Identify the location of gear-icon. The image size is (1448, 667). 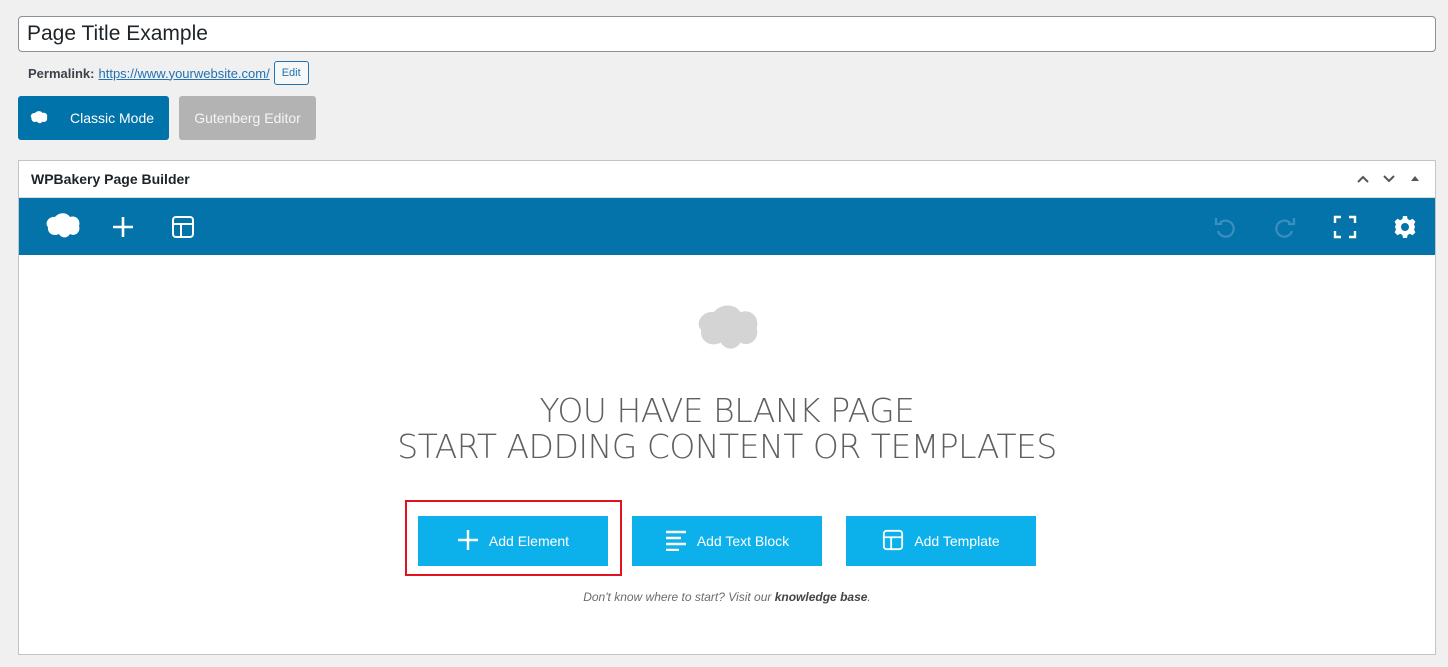
(1405, 226).